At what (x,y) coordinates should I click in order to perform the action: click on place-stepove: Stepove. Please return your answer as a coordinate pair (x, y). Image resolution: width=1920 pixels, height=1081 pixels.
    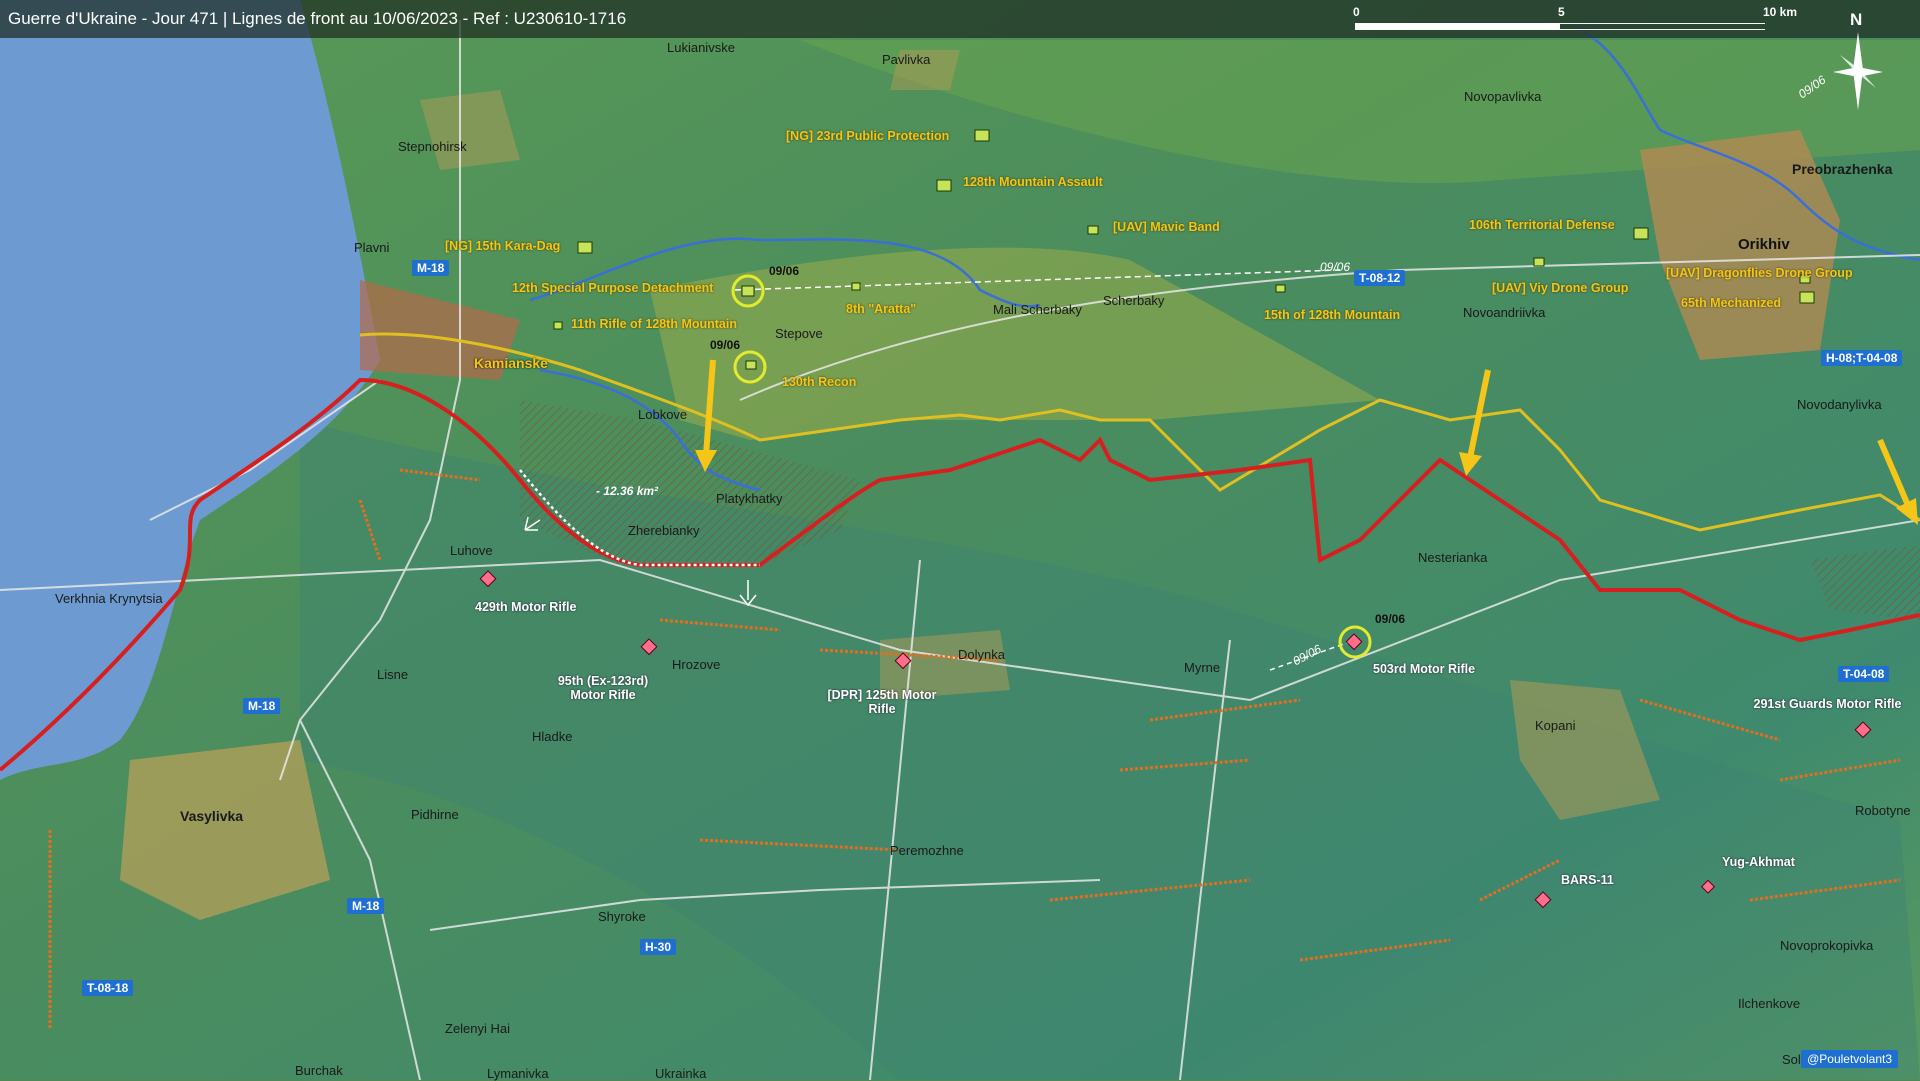
    Looking at the image, I should click on (799, 333).